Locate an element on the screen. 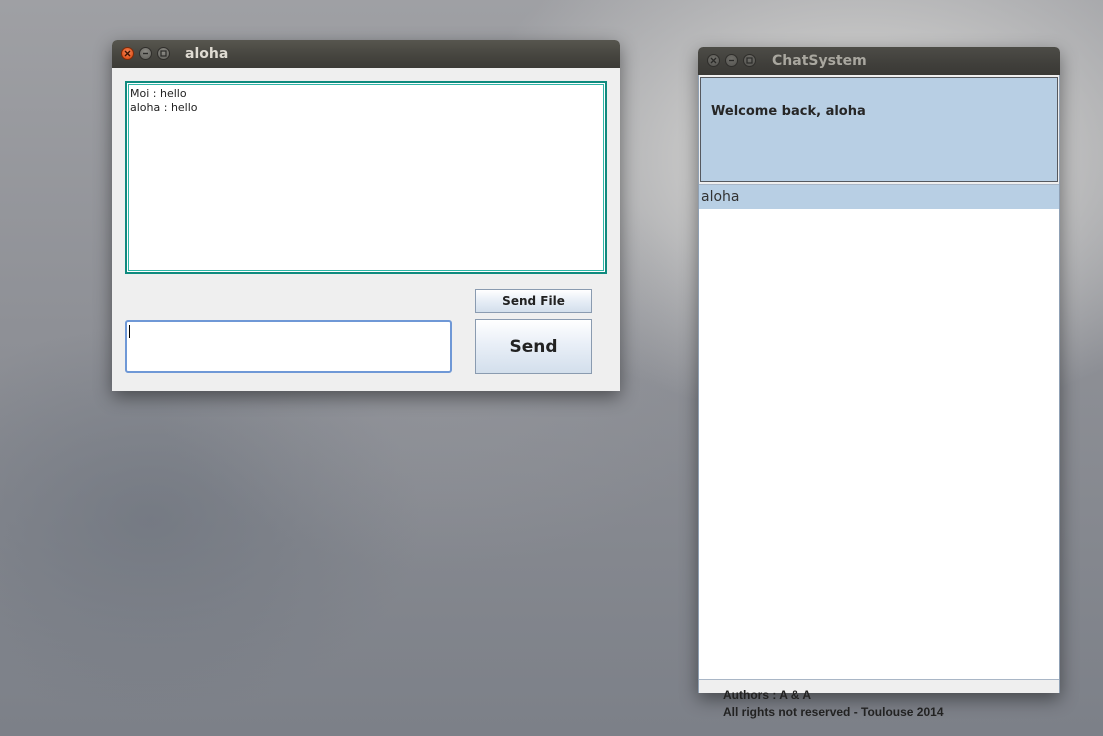  window-title: aloha is located at coordinates (207, 54).